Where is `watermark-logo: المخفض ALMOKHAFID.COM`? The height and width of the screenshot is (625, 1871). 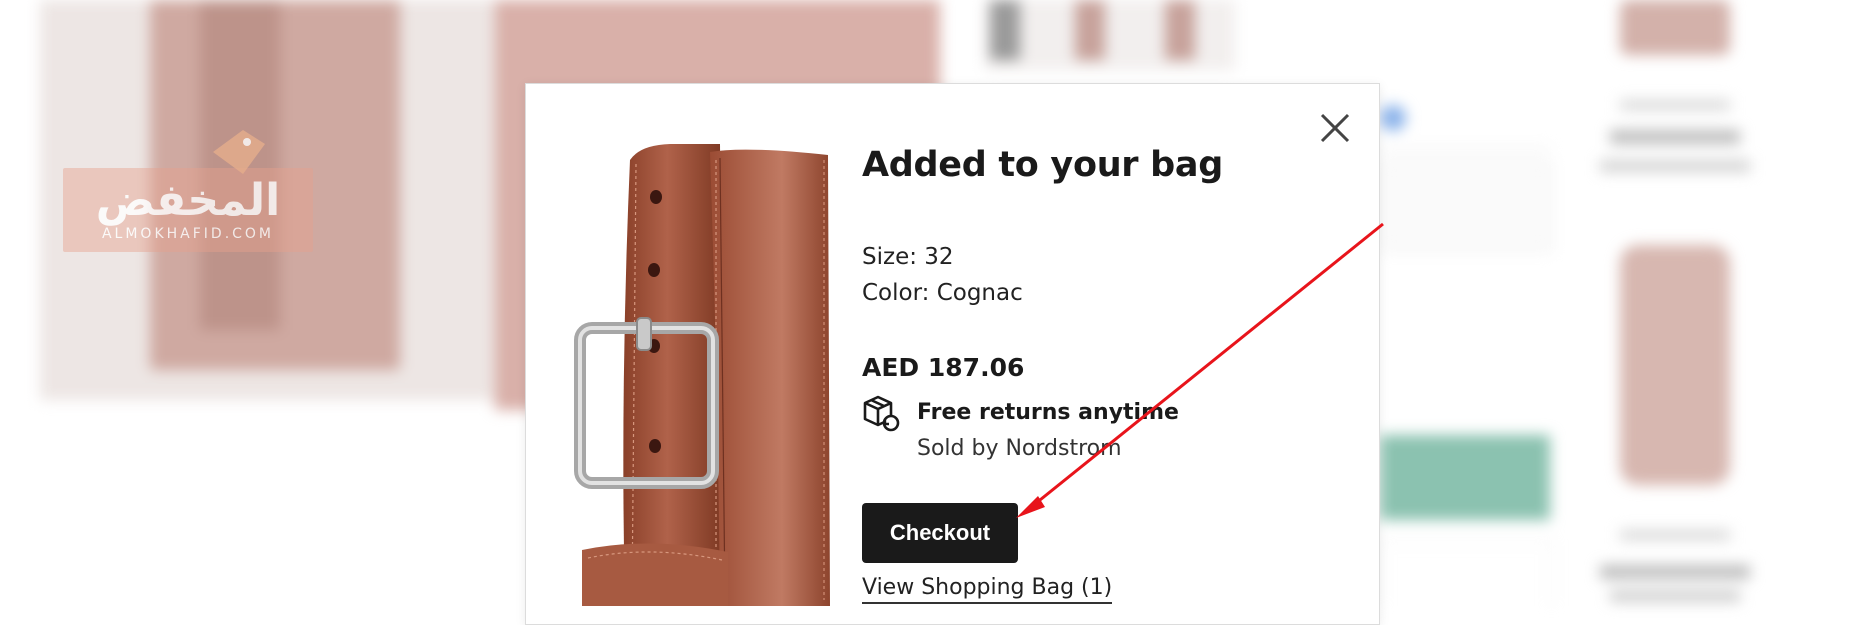 watermark-logo: المخفض ALMOKHAFID.COM is located at coordinates (188, 191).